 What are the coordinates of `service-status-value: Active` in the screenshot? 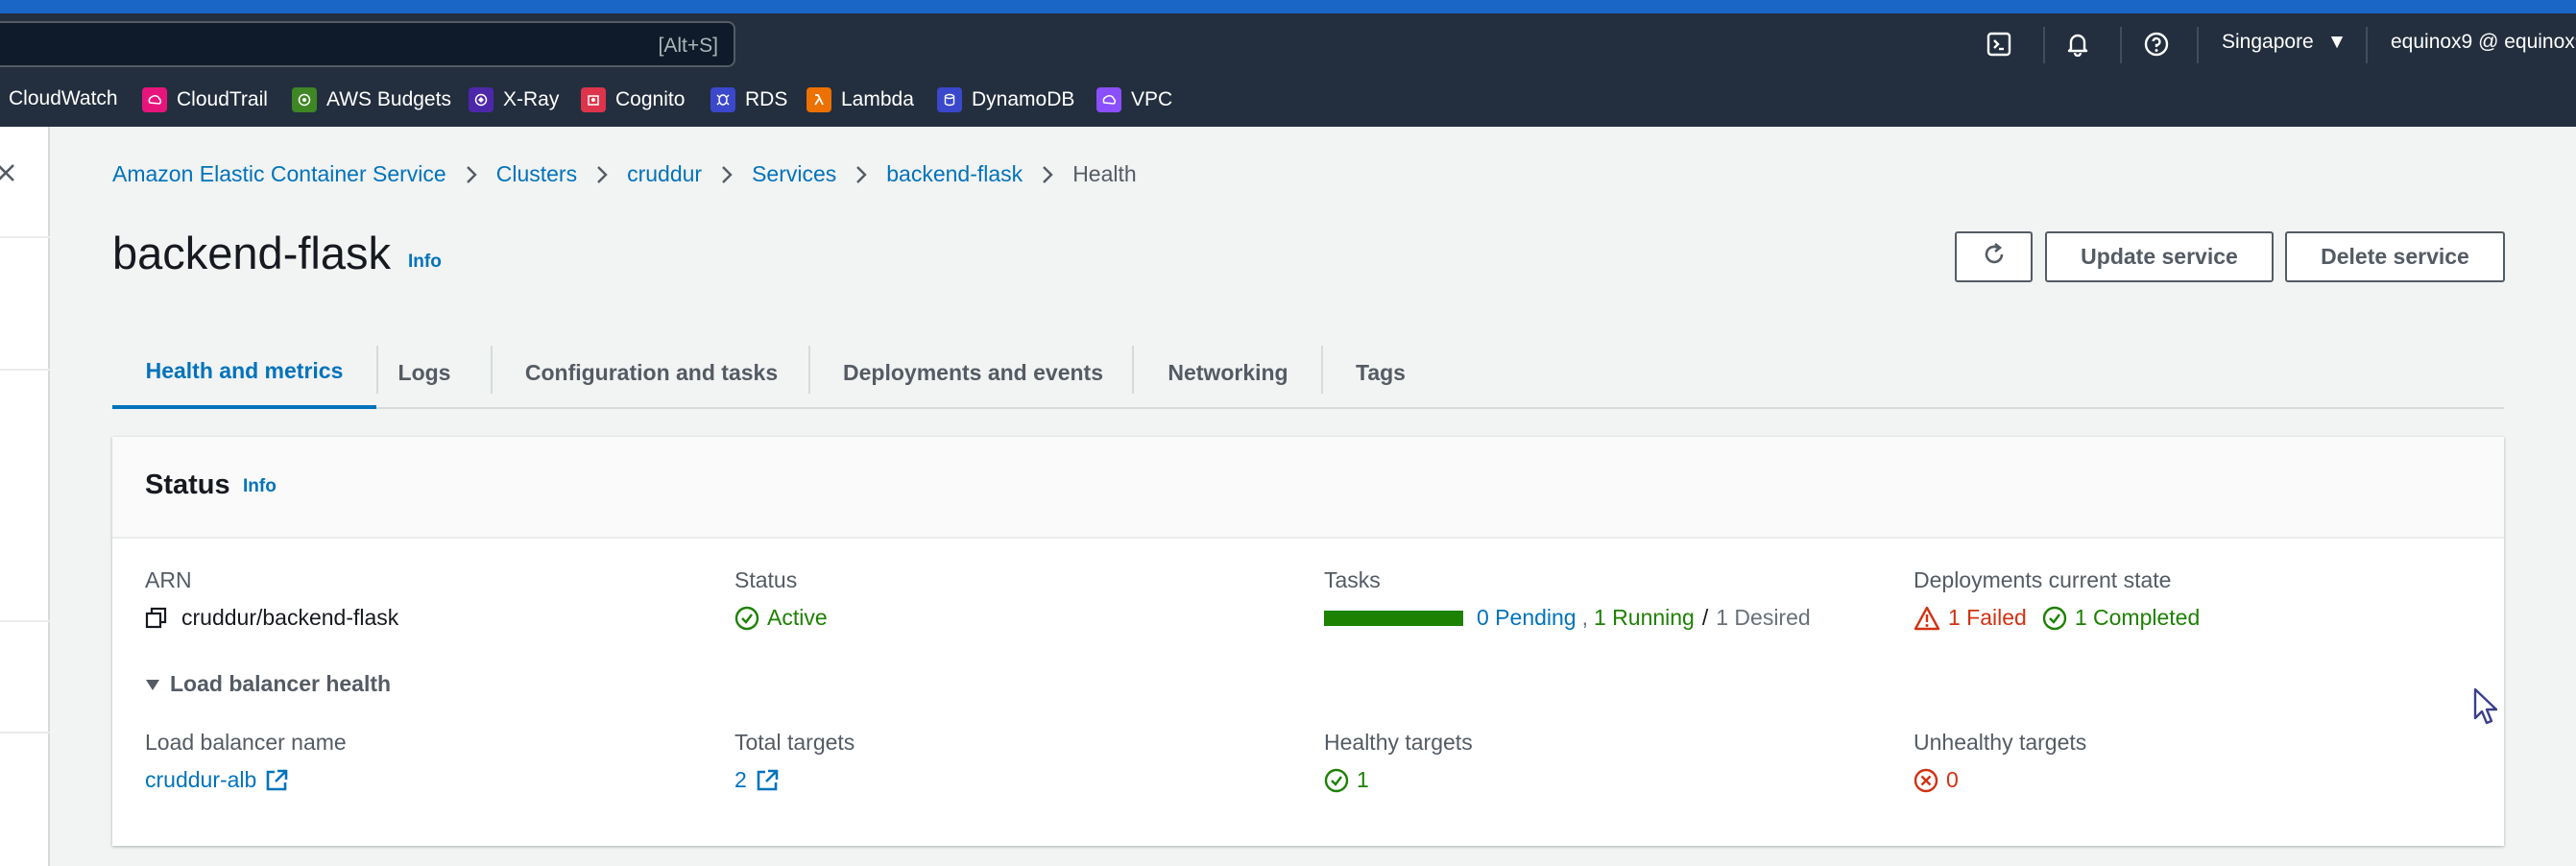 It's located at (781, 618).